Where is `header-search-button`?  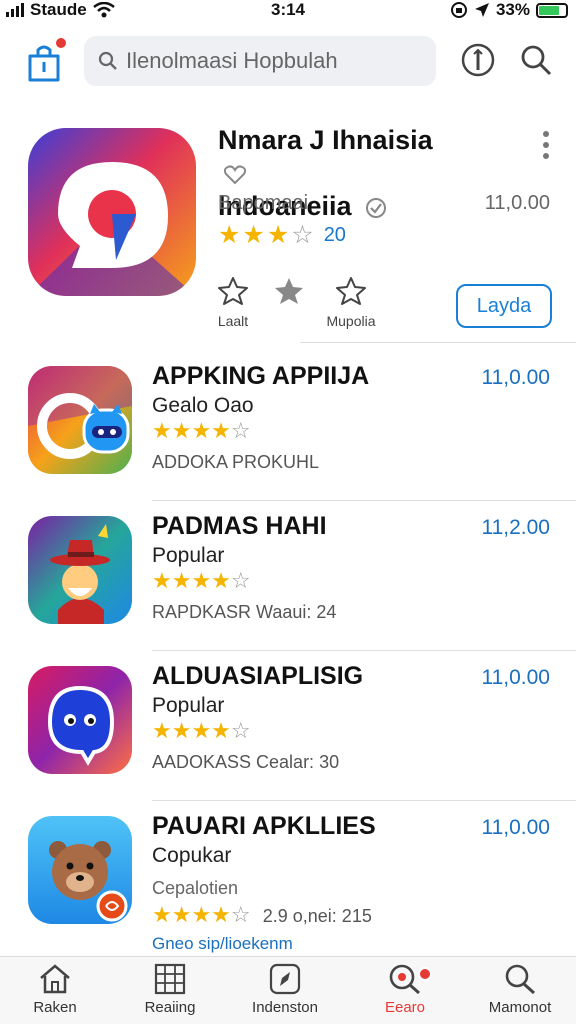
header-search-button is located at coordinates (536, 60).